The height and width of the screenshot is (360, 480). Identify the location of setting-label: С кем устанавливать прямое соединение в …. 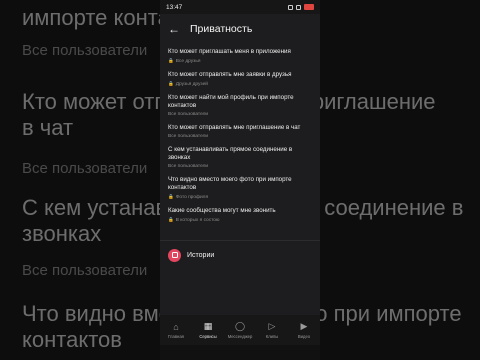
(230, 153).